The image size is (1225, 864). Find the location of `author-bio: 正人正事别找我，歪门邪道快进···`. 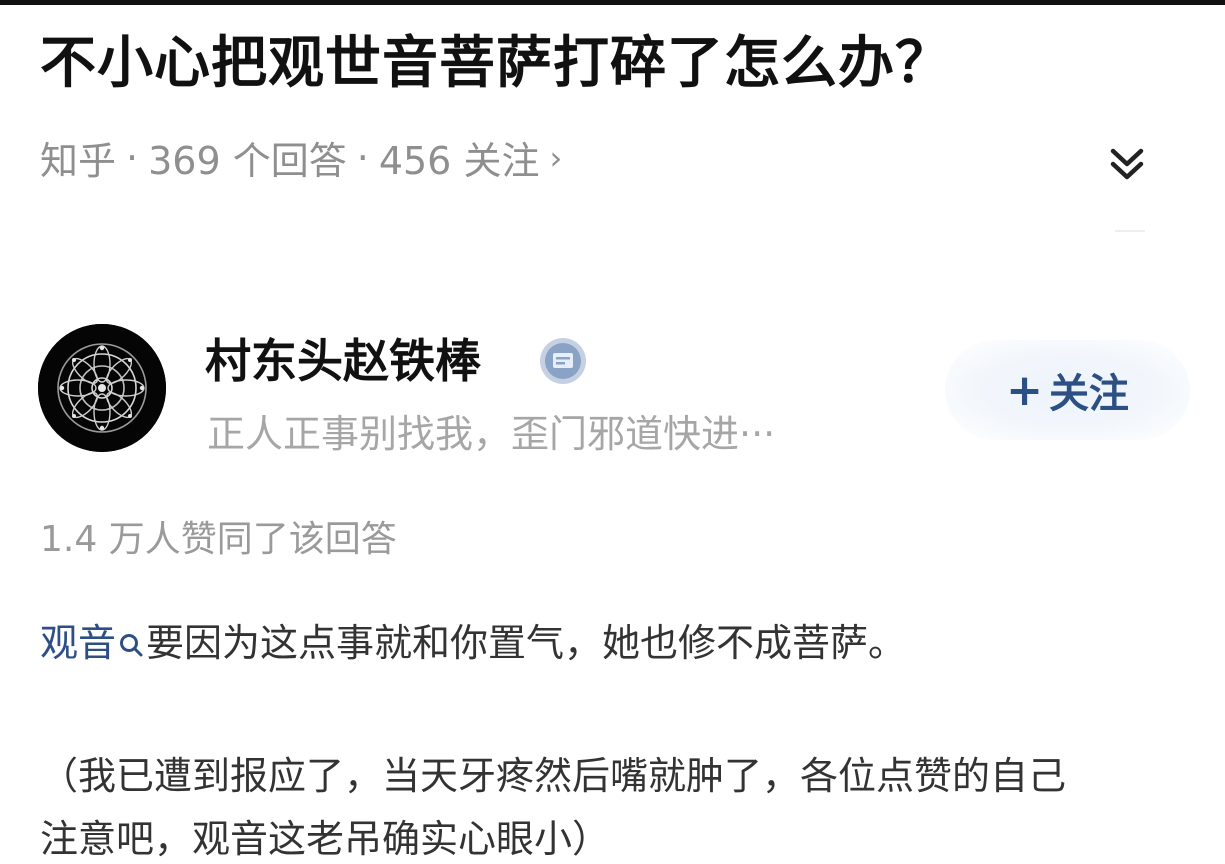

author-bio: 正人正事别找我，歪门邪道快进··· is located at coordinates (491, 434).